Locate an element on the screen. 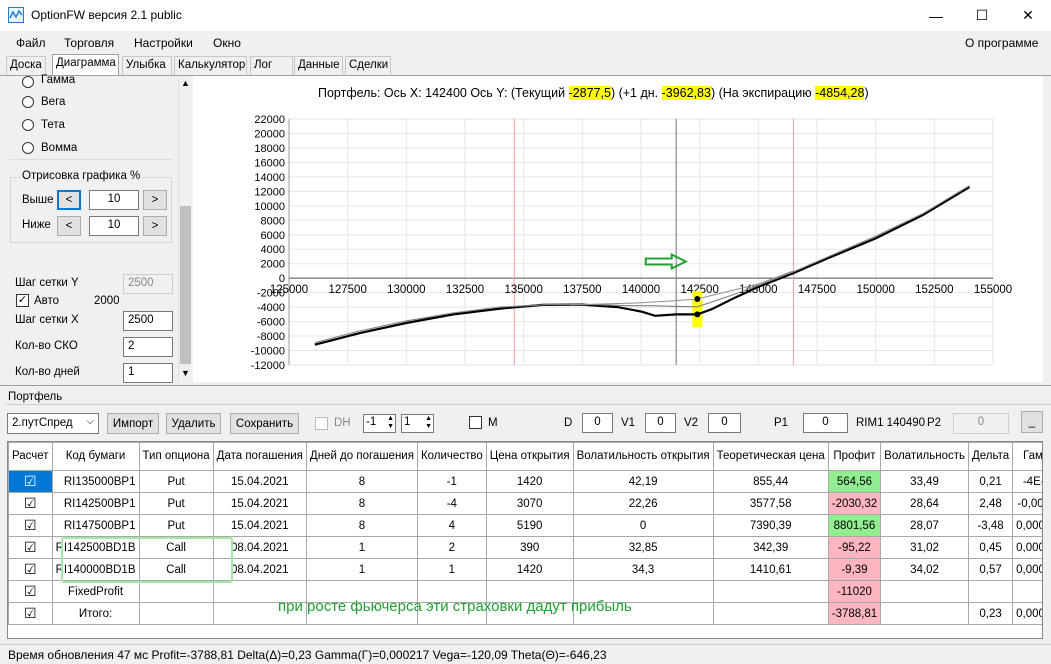 The height and width of the screenshot is (664, 1051). menu-about: О программе is located at coordinates (1001, 43).